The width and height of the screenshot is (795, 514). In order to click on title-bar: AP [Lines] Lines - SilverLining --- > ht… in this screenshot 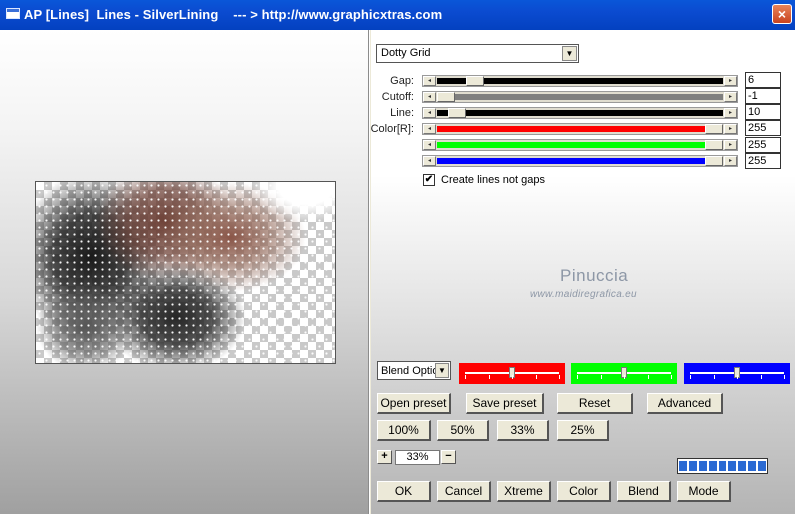, I will do `click(397, 15)`.